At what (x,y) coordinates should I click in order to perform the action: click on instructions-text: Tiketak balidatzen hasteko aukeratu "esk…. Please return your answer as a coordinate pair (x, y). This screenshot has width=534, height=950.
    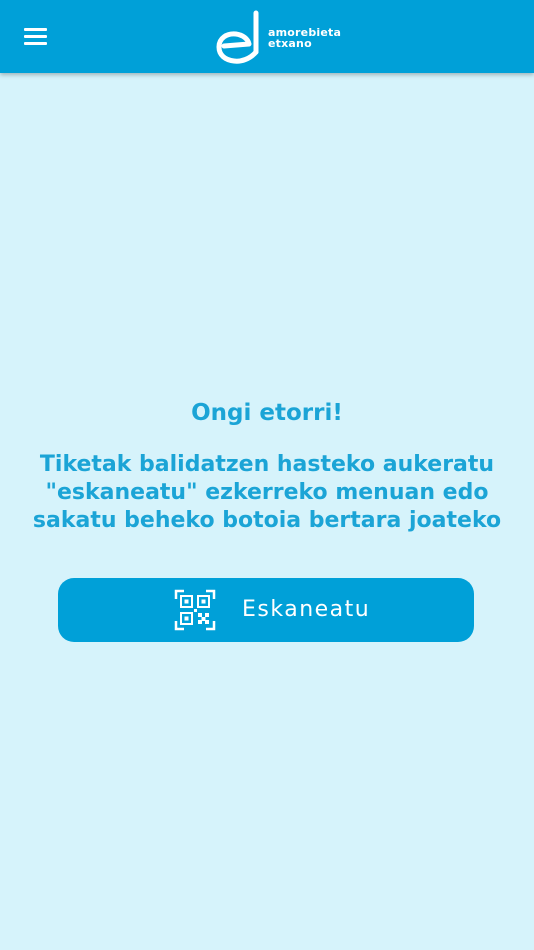
    Looking at the image, I should click on (267, 492).